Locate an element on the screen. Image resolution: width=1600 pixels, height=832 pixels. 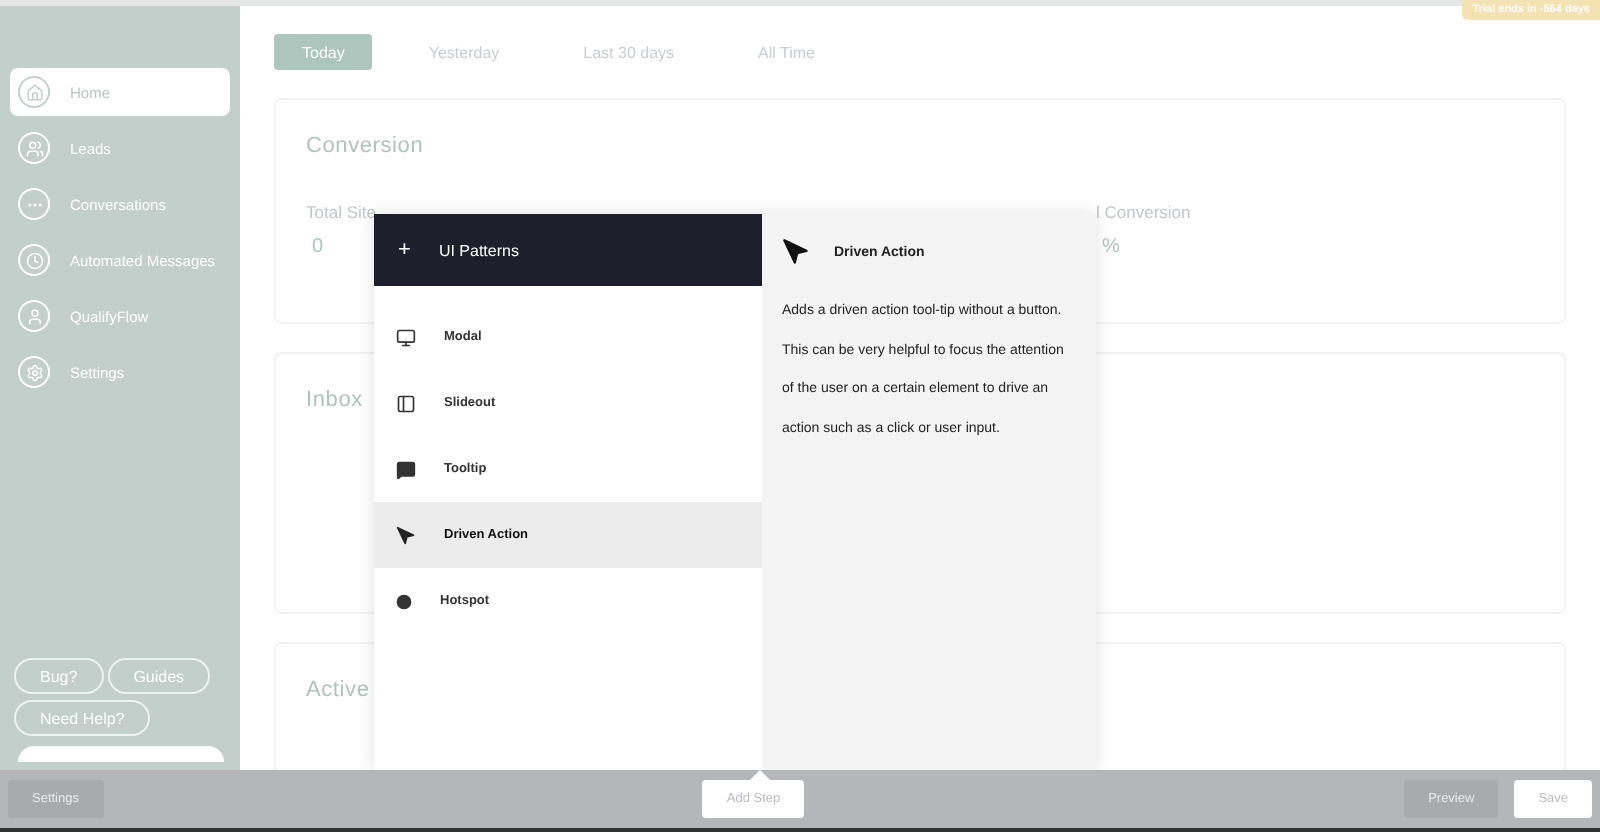
date-tab: Today is located at coordinates (323, 52).